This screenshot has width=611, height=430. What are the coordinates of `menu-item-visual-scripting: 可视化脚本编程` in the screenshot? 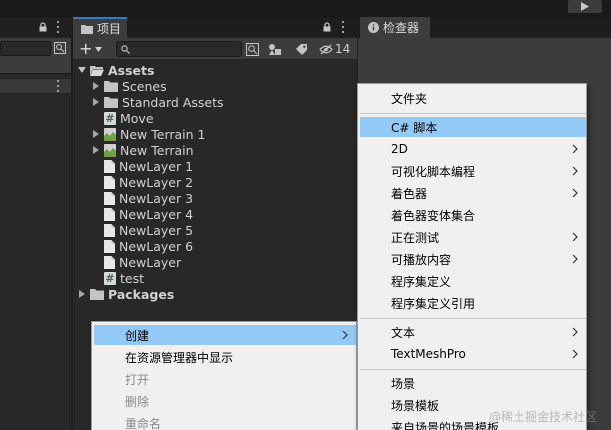 It's located at (473, 171).